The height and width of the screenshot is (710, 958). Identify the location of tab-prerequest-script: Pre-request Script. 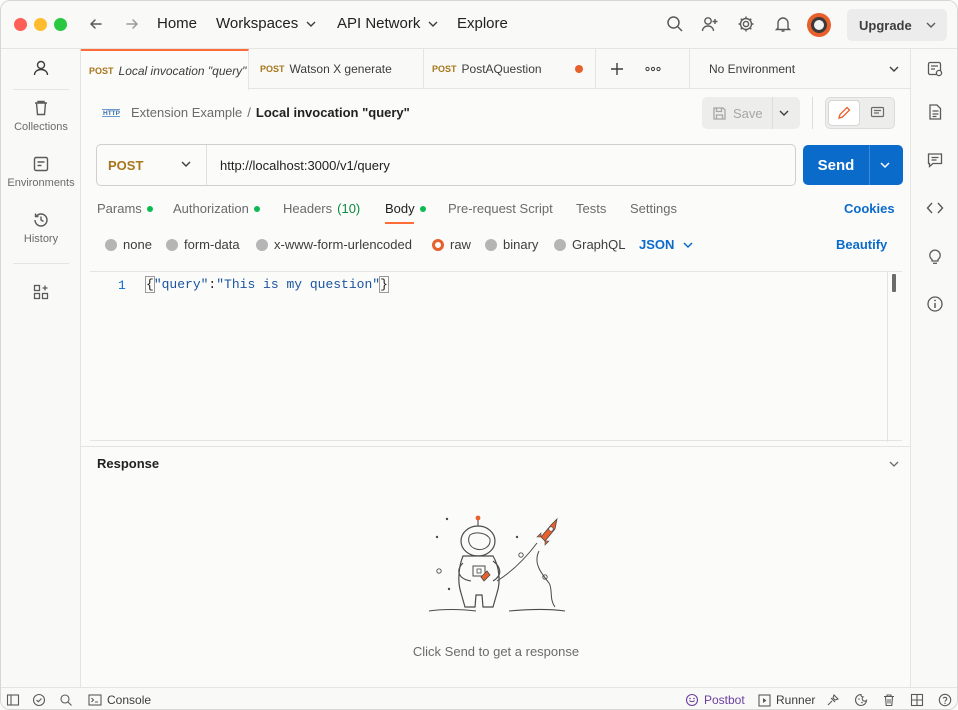
(500, 208).